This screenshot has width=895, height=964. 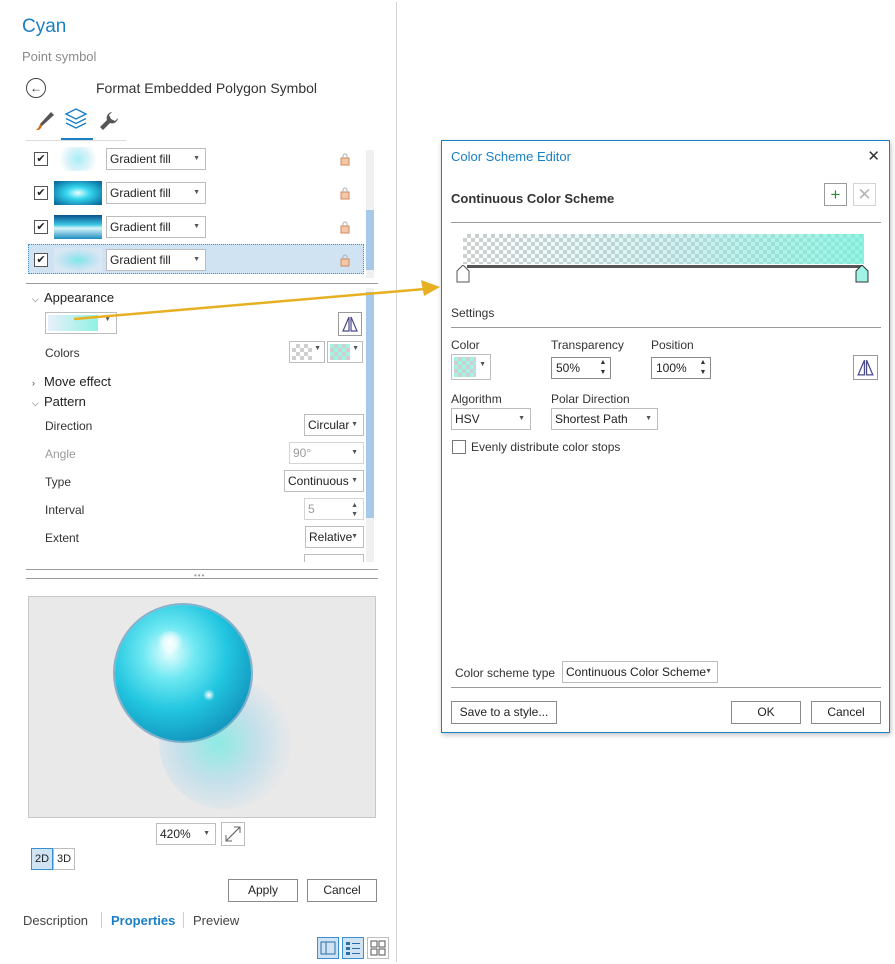 What do you see at coordinates (216, 920) in the screenshot?
I see `tab-preview: Preview` at bounding box center [216, 920].